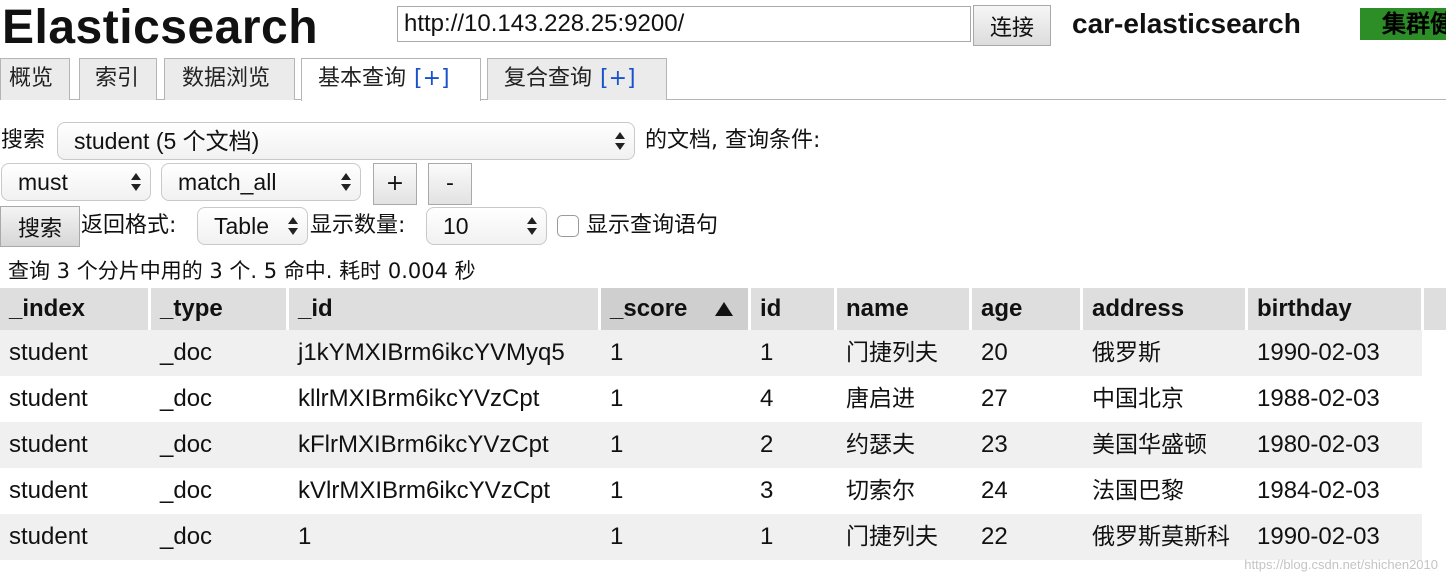 Image resolution: width=1446 pixels, height=578 pixels. What do you see at coordinates (443, 309) in the screenshot?
I see `column-header-id-meta: _id` at bounding box center [443, 309].